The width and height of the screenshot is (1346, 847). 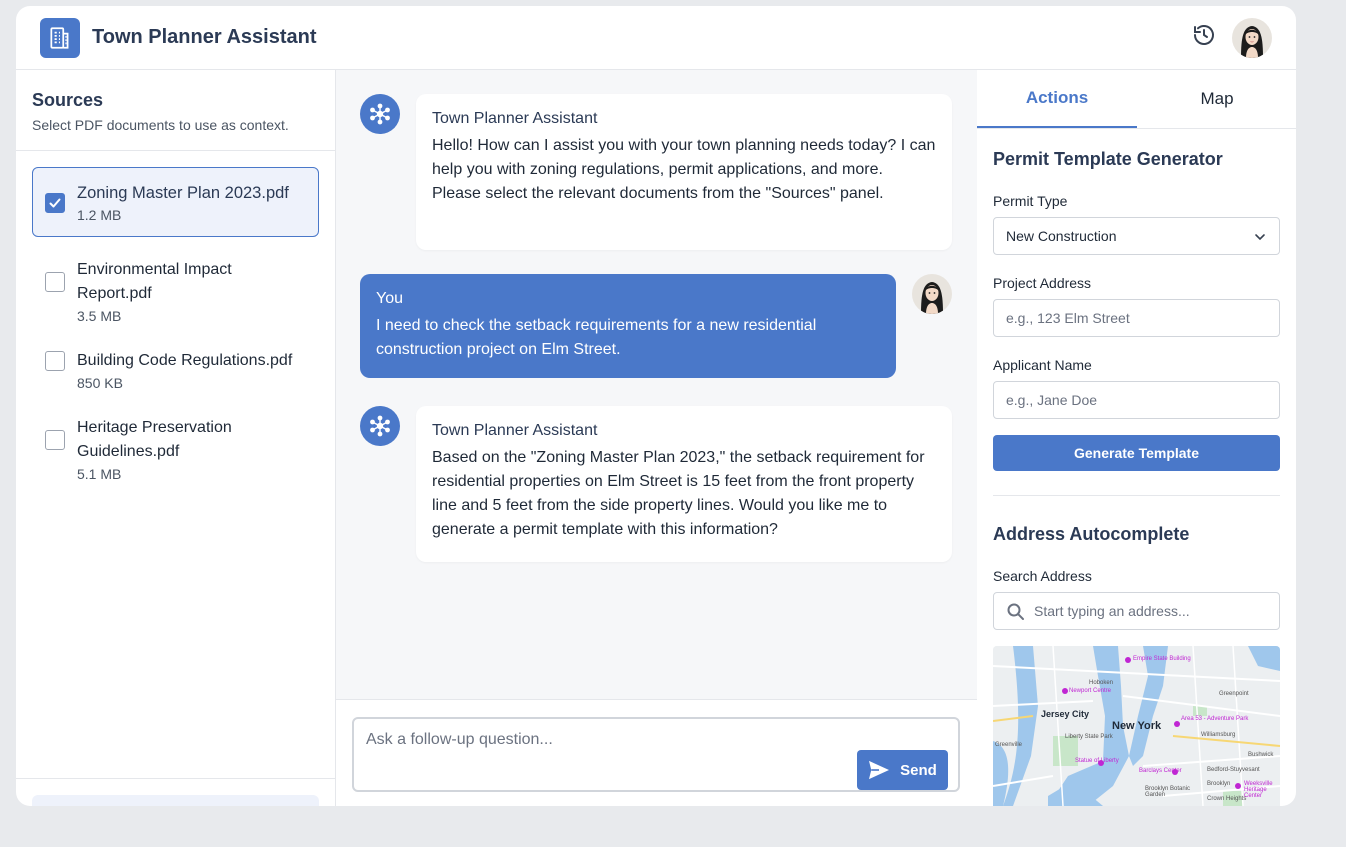 What do you see at coordinates (1091, 534) in the screenshot?
I see `autocomplete-title: Address Autocomplete` at bounding box center [1091, 534].